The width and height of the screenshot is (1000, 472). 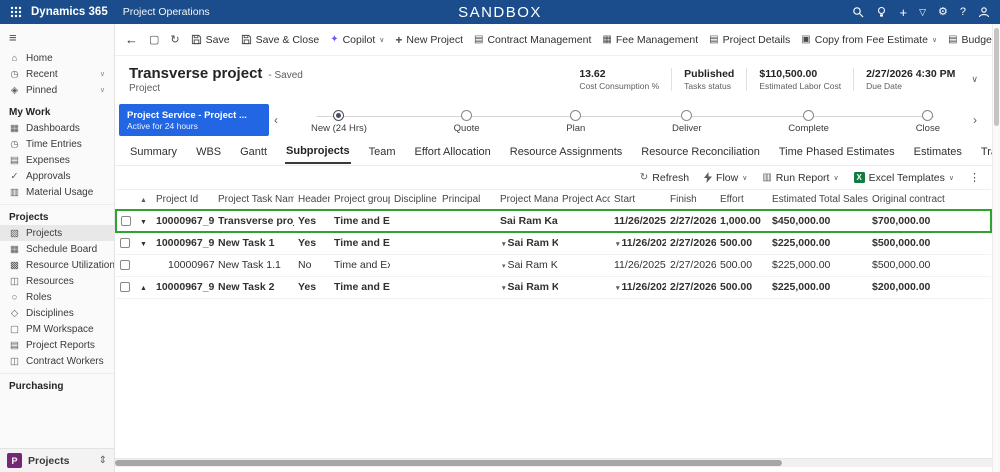 What do you see at coordinates (638, 287) in the screenshot?
I see `grid-cell: ▾11/26/2026` at bounding box center [638, 287].